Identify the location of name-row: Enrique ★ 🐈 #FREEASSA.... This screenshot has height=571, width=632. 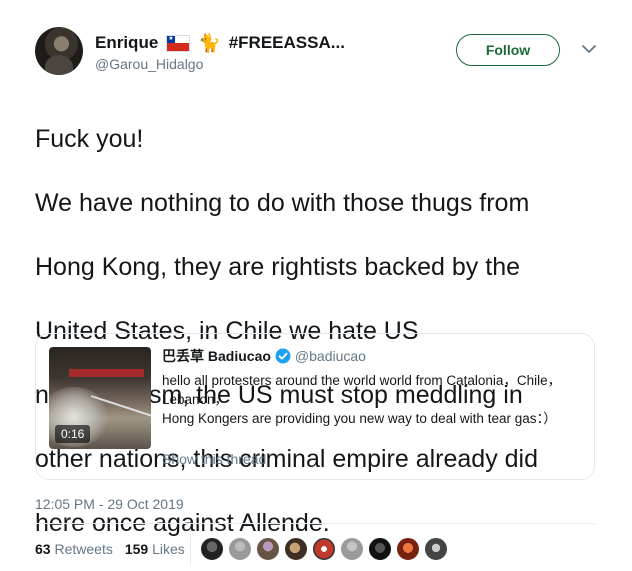
(220, 43).